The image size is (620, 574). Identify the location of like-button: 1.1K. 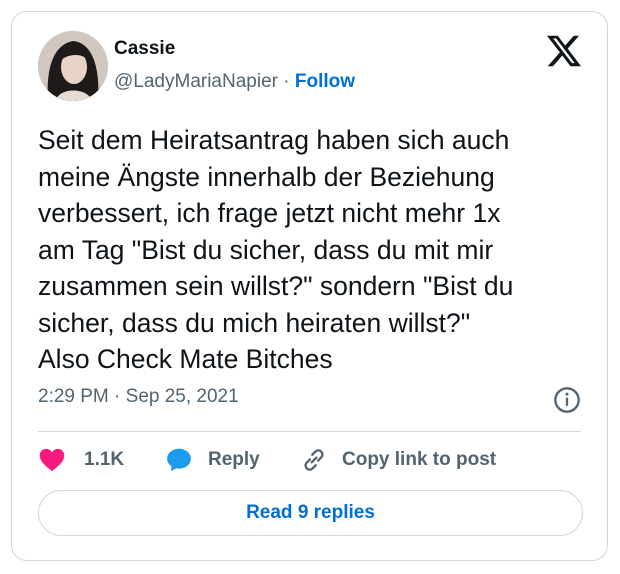
(81, 460).